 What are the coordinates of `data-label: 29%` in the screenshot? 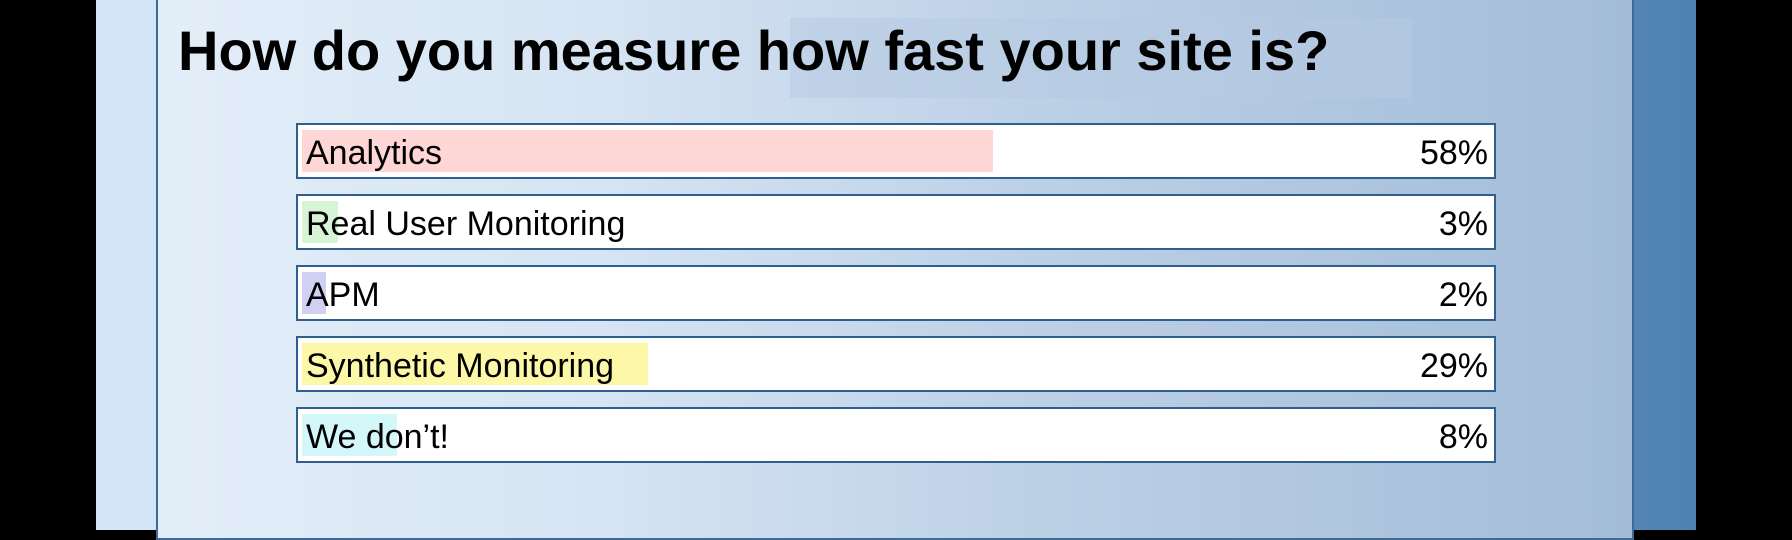 It's located at (1453, 366).